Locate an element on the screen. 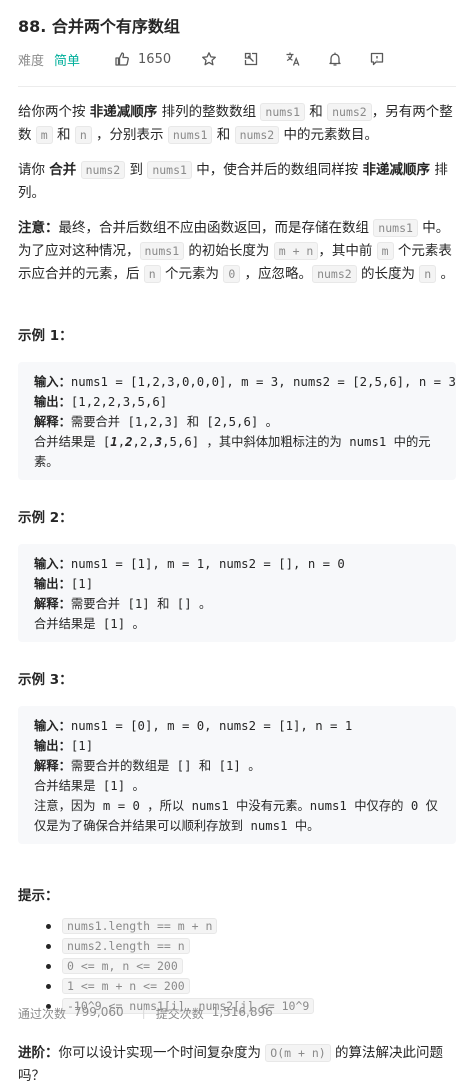  share-icon is located at coordinates (251, 59).